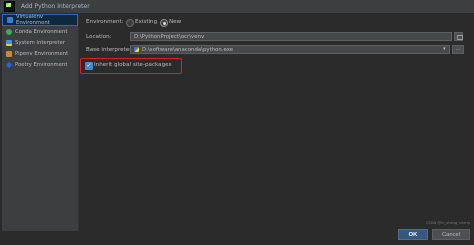 The height and width of the screenshot is (245, 474). I want to click on ok-button: OK, so click(413, 234).